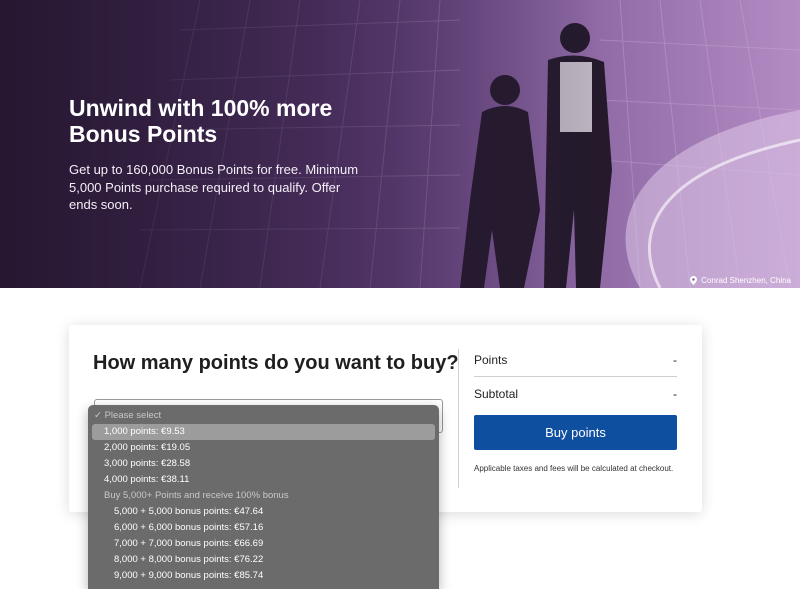 The image size is (800, 589). I want to click on hero-title: Unwind with 100% more Bonus Points, so click(201, 121).